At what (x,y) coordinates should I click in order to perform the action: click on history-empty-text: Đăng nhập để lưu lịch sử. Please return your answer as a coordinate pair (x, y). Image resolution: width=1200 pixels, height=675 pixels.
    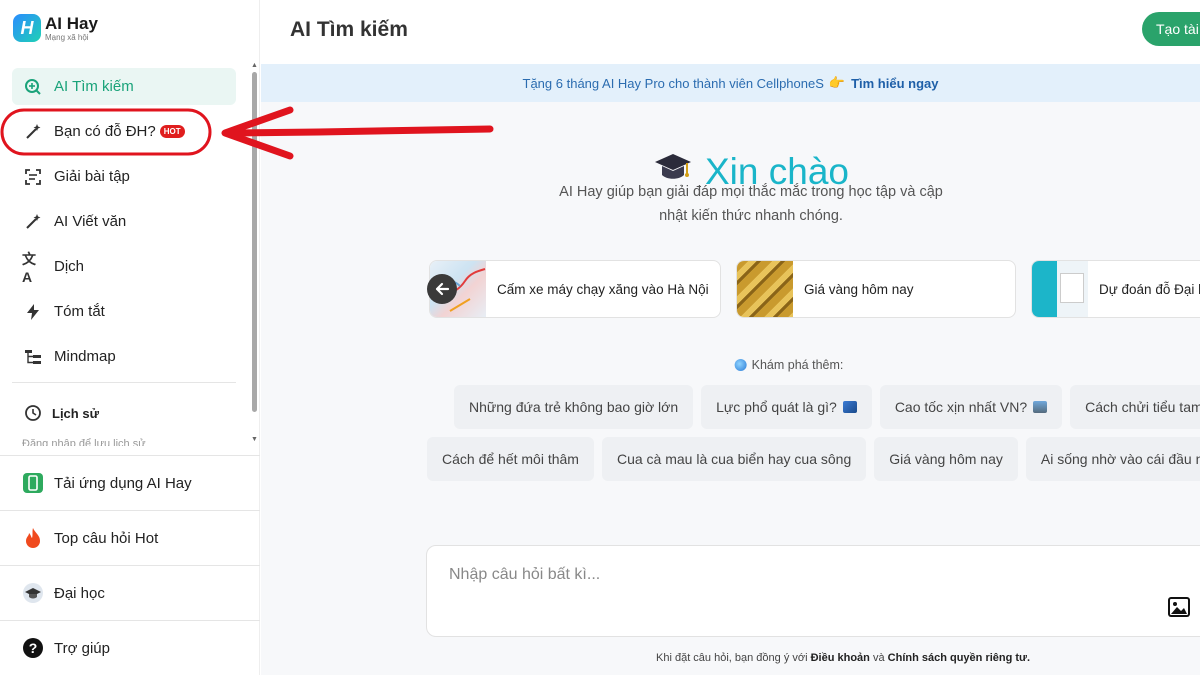
    Looking at the image, I should click on (84, 442).